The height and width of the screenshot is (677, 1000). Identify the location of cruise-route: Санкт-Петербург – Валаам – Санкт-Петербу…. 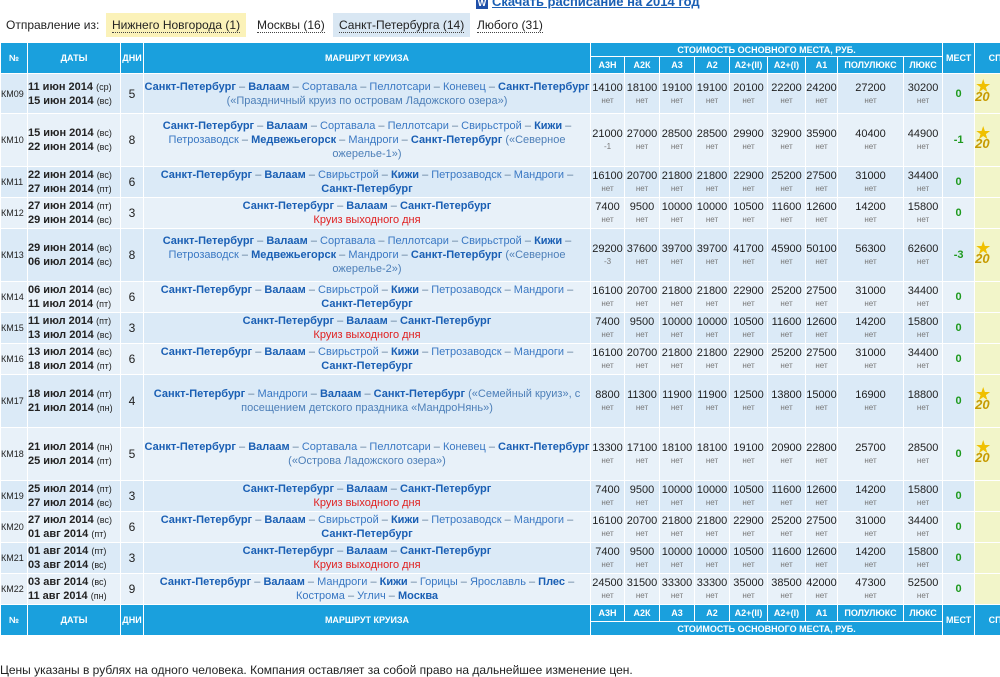
(367, 328).